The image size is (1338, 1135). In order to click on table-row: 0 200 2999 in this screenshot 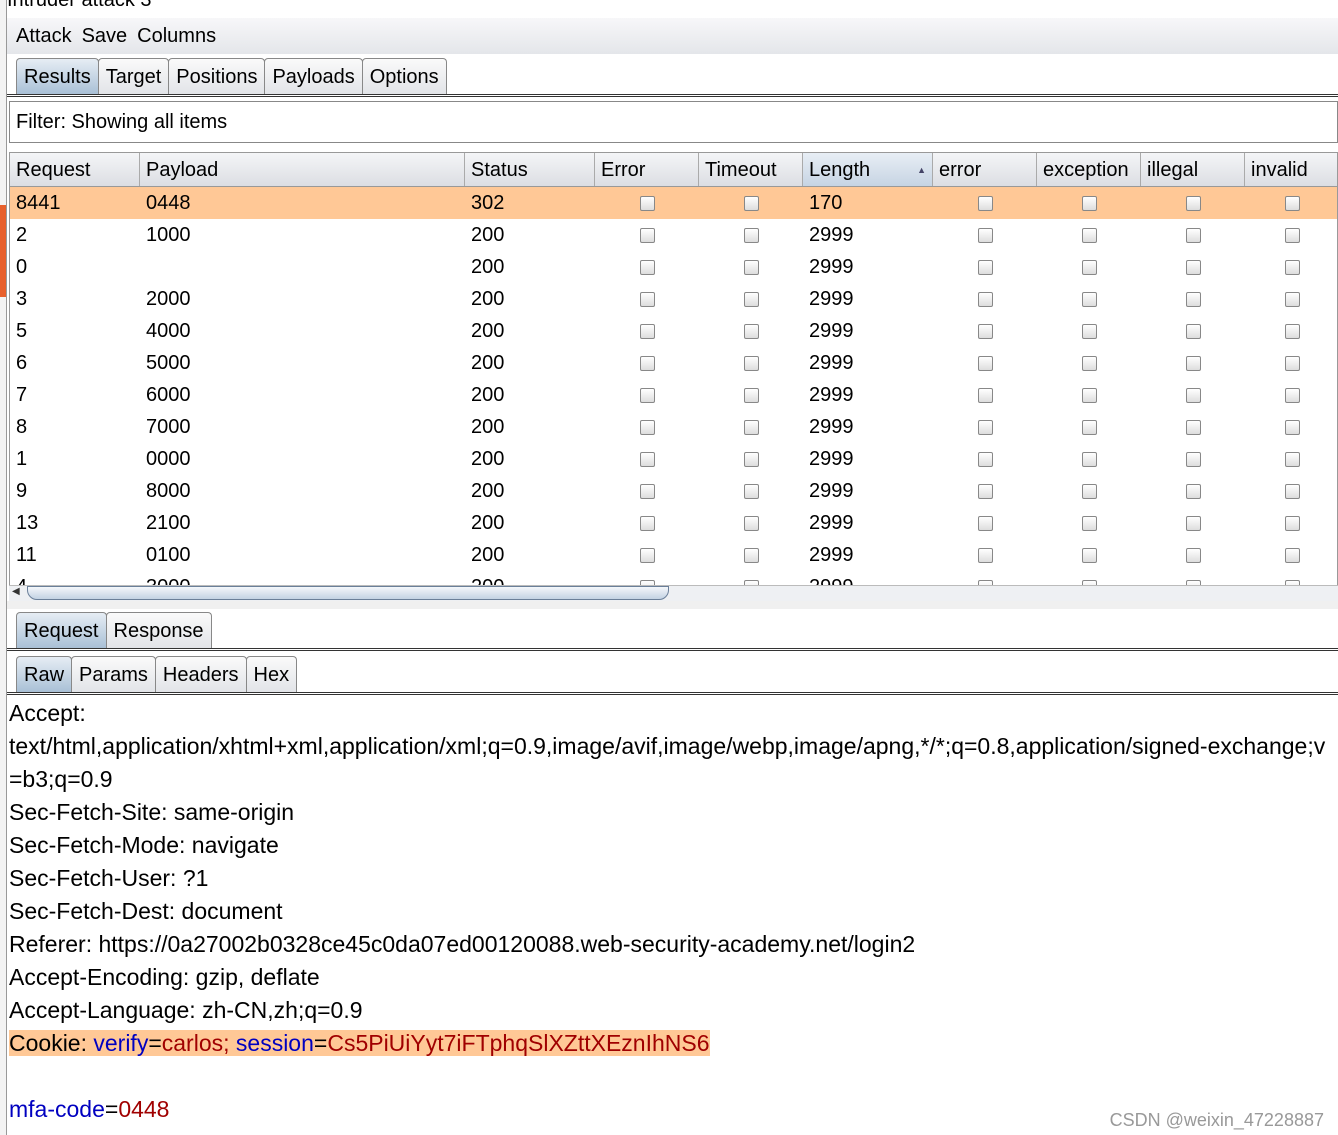, I will do `click(673, 267)`.